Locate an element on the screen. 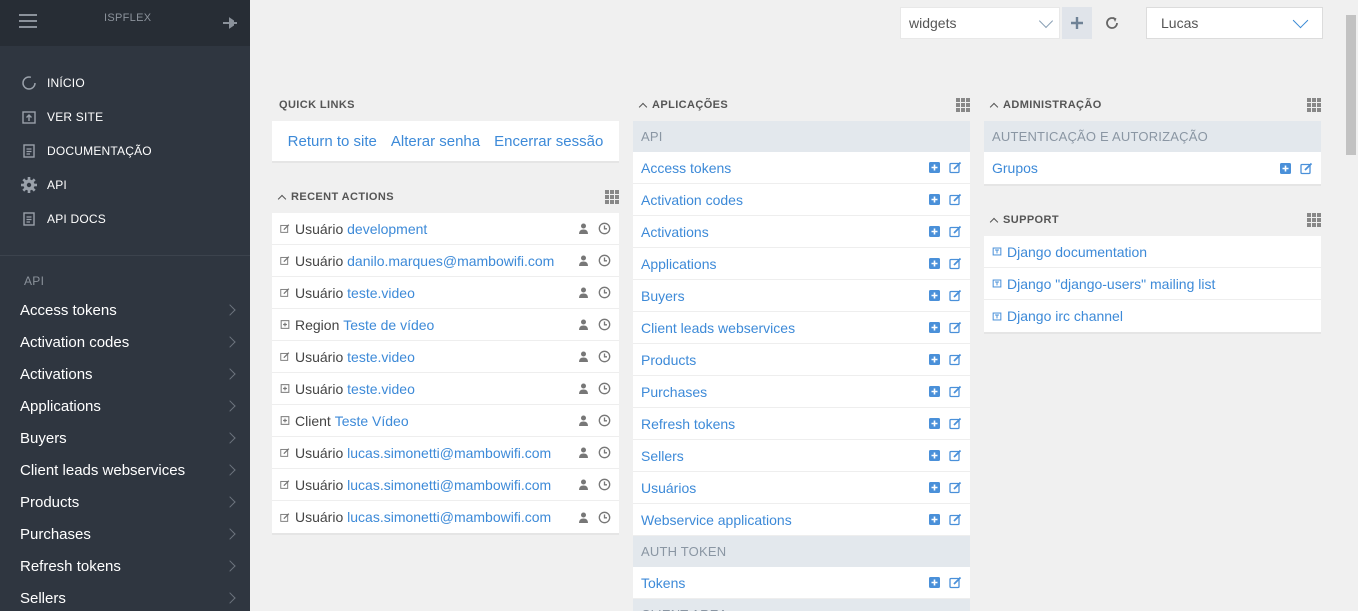  clock-icon is located at coordinates (604, 388).